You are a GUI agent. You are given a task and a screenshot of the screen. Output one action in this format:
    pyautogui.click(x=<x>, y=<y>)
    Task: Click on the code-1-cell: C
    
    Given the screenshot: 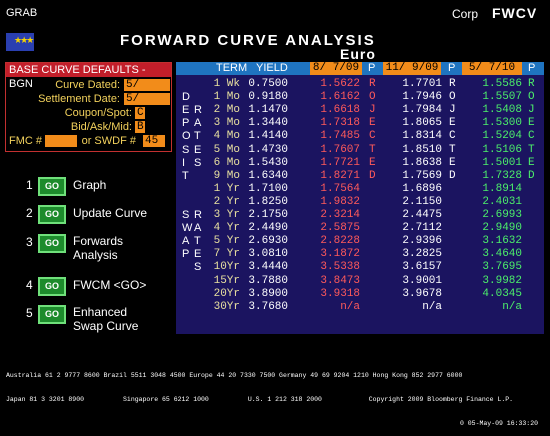 What is the action you would take?
    pyautogui.click(x=372, y=136)
    